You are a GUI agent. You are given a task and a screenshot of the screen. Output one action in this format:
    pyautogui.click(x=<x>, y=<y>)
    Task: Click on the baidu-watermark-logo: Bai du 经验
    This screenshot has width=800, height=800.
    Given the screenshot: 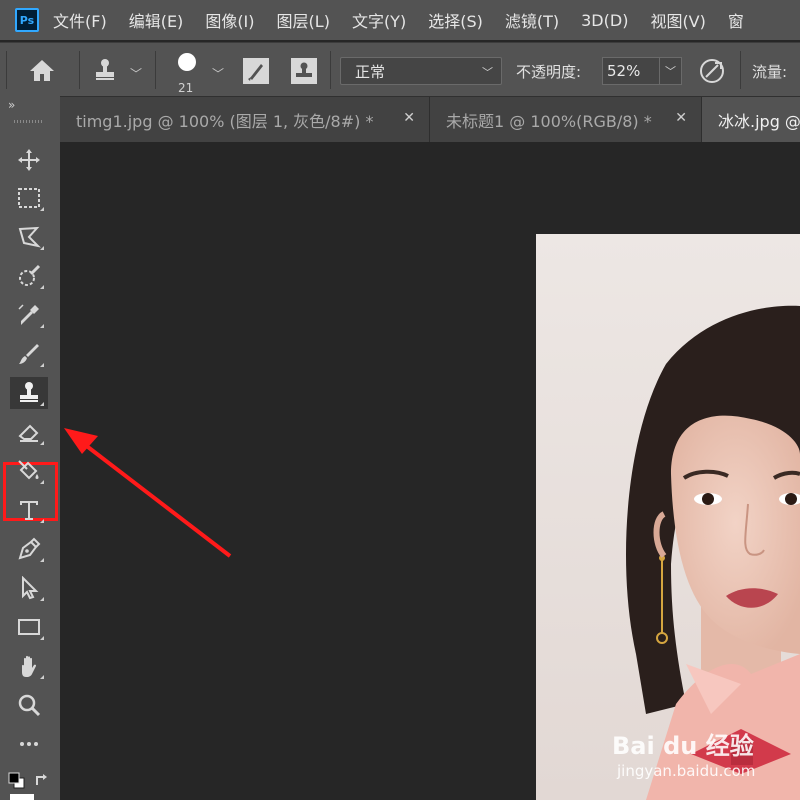 What is the action you would take?
    pyautogui.click(x=683, y=746)
    